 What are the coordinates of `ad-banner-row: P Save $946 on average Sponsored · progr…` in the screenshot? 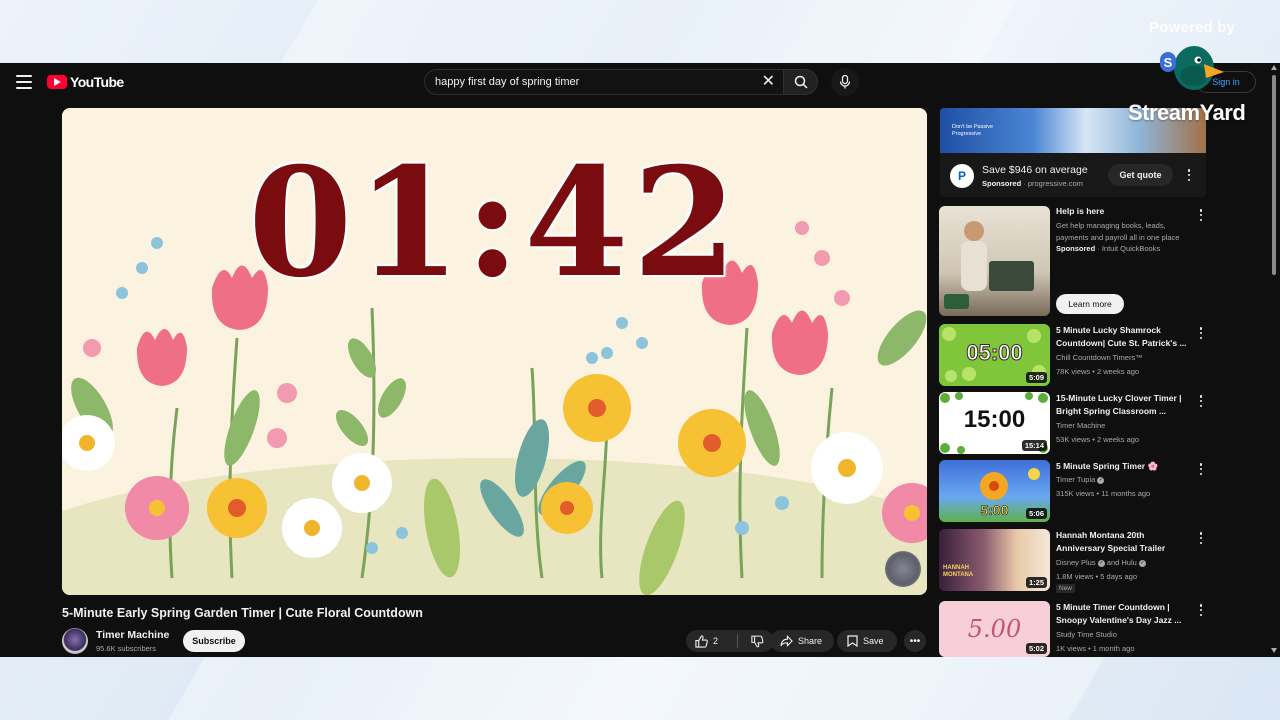 It's located at (1073, 175).